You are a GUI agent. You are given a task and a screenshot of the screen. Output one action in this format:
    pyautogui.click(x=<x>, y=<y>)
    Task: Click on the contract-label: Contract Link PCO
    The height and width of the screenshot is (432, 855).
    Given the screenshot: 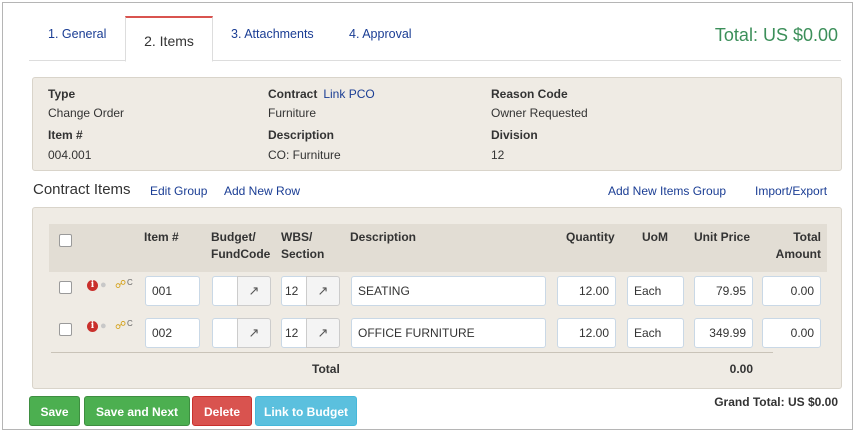 What is the action you would take?
    pyautogui.click(x=321, y=94)
    